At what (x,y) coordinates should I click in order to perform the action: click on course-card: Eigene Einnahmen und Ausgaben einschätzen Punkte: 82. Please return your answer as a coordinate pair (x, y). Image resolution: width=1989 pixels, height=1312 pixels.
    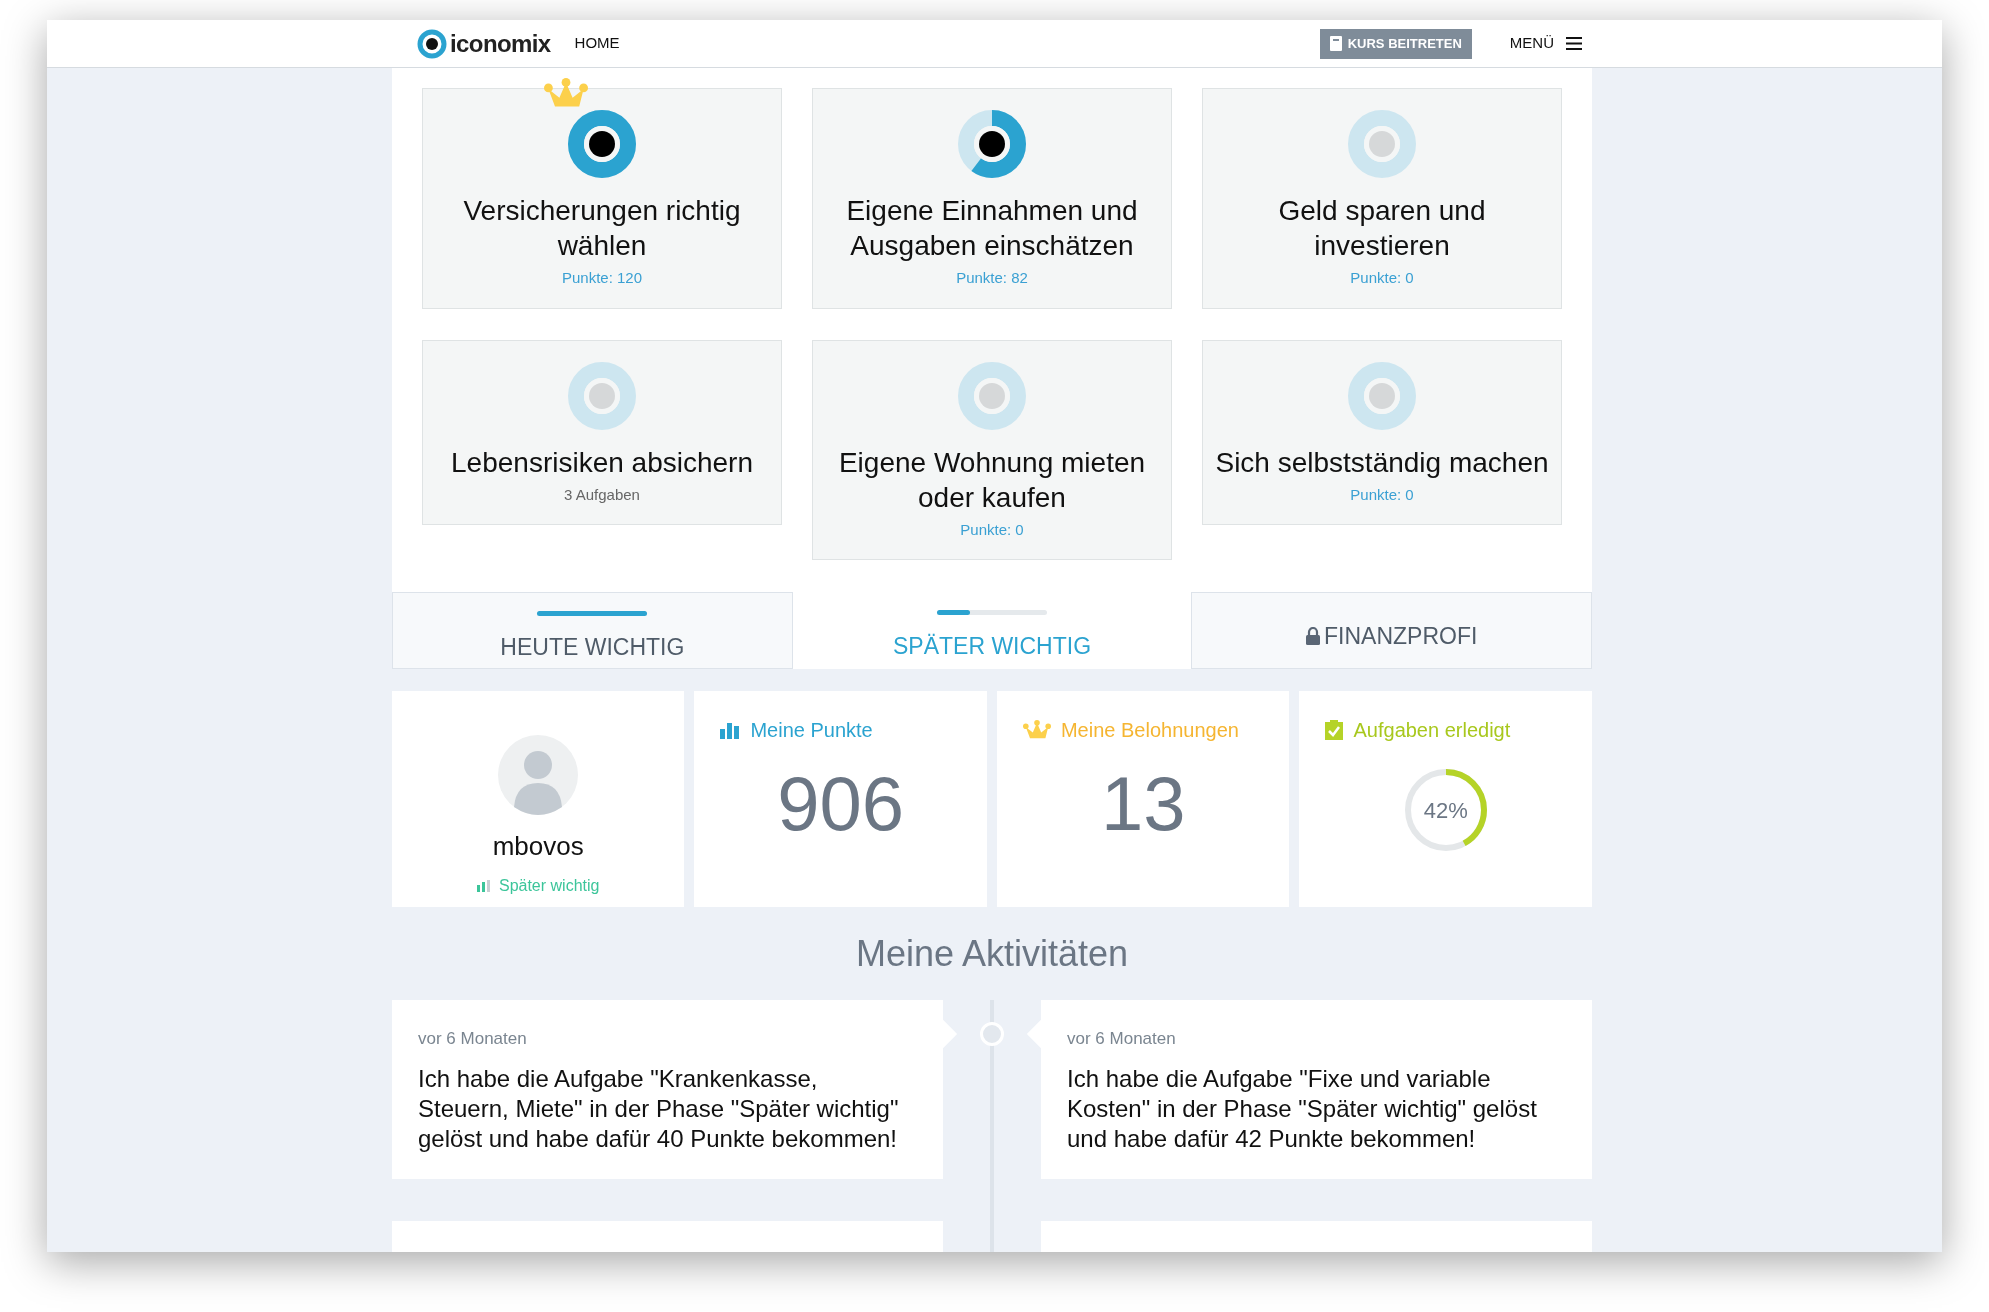
    Looking at the image, I should click on (992, 198).